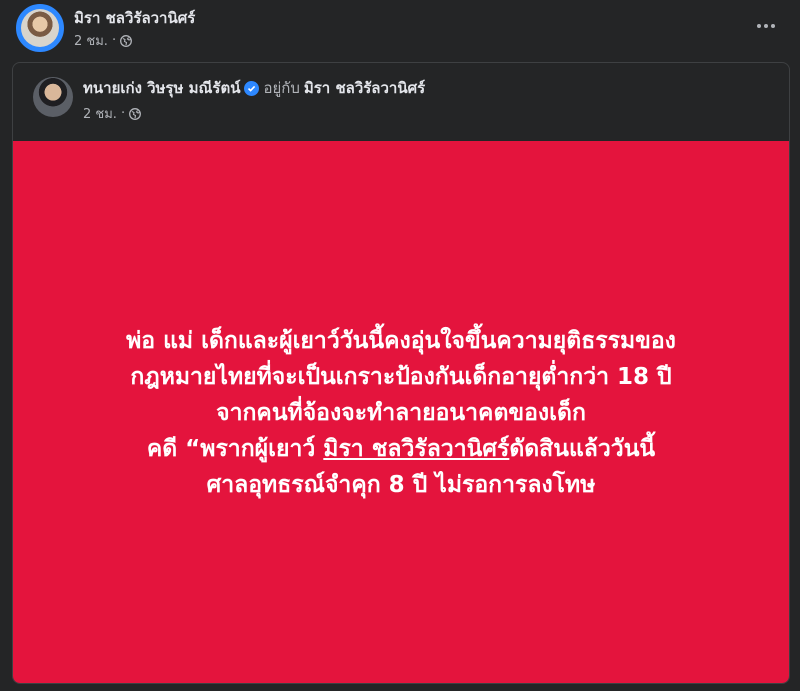 This screenshot has height=691, width=800. Describe the element at coordinates (582, 449) in the screenshot. I see `message-line-4-suffix: ดัดสินแล้ววันนี้` at that location.